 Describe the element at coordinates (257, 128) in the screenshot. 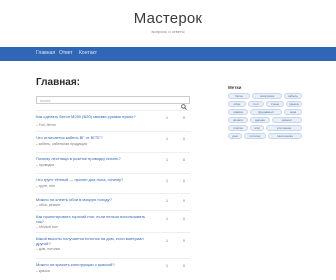

I see `tag-pill: гипс` at that location.